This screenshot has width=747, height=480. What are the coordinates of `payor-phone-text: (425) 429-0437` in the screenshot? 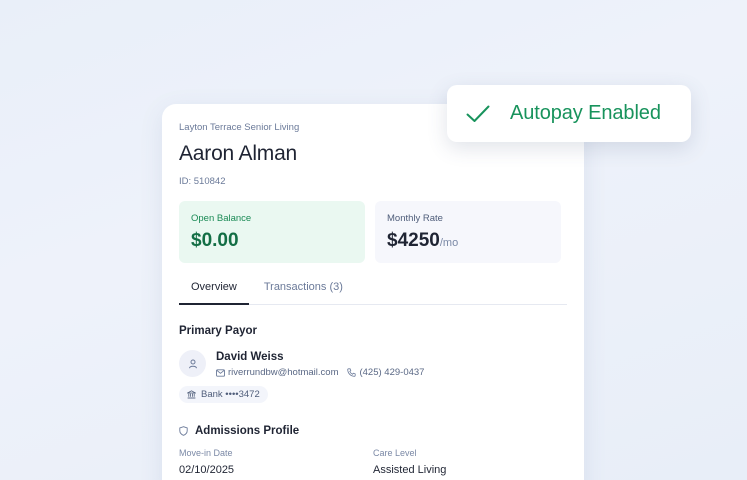 It's located at (392, 372).